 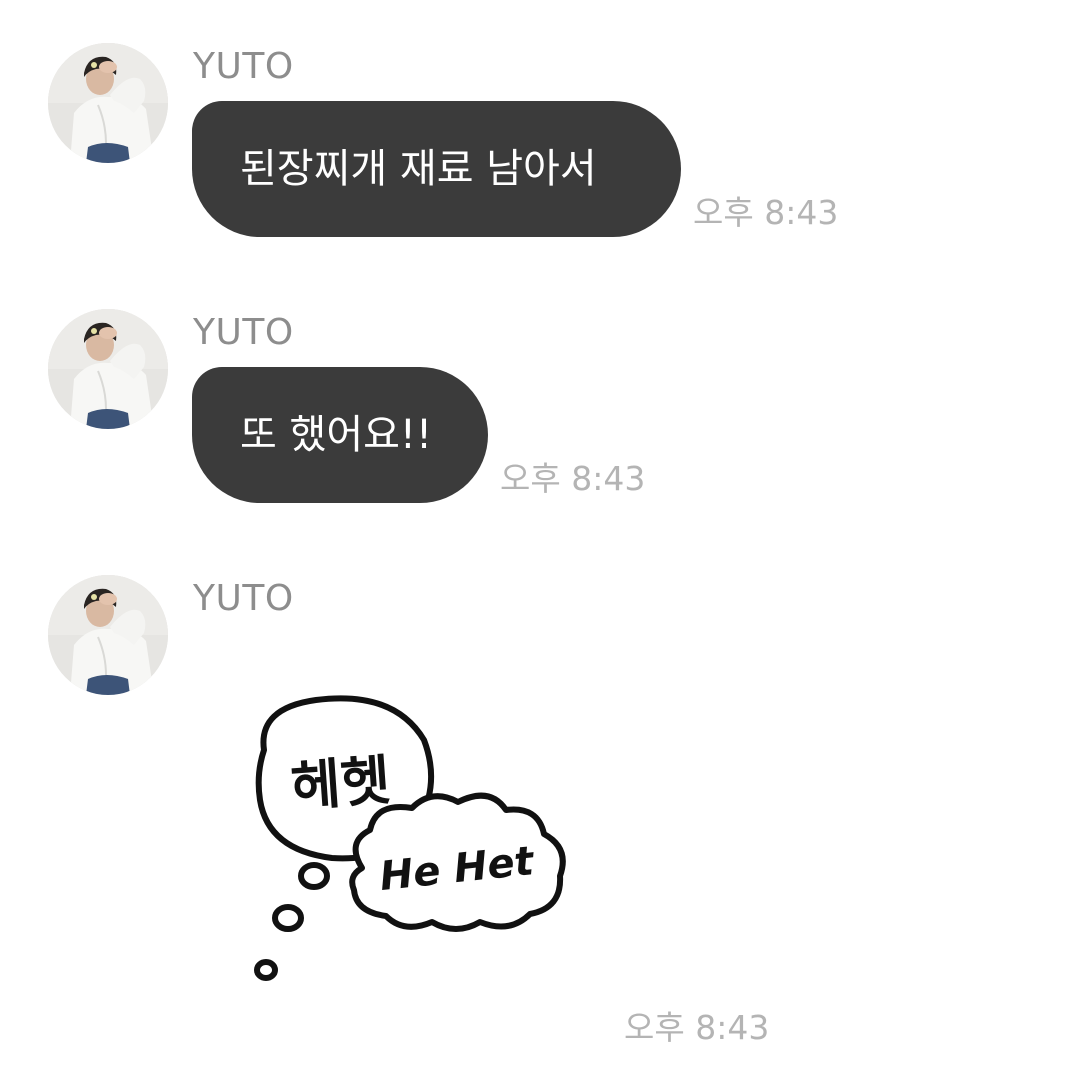 What do you see at coordinates (340, 435) in the screenshot?
I see `message-bubble: 또 했어요!!` at bounding box center [340, 435].